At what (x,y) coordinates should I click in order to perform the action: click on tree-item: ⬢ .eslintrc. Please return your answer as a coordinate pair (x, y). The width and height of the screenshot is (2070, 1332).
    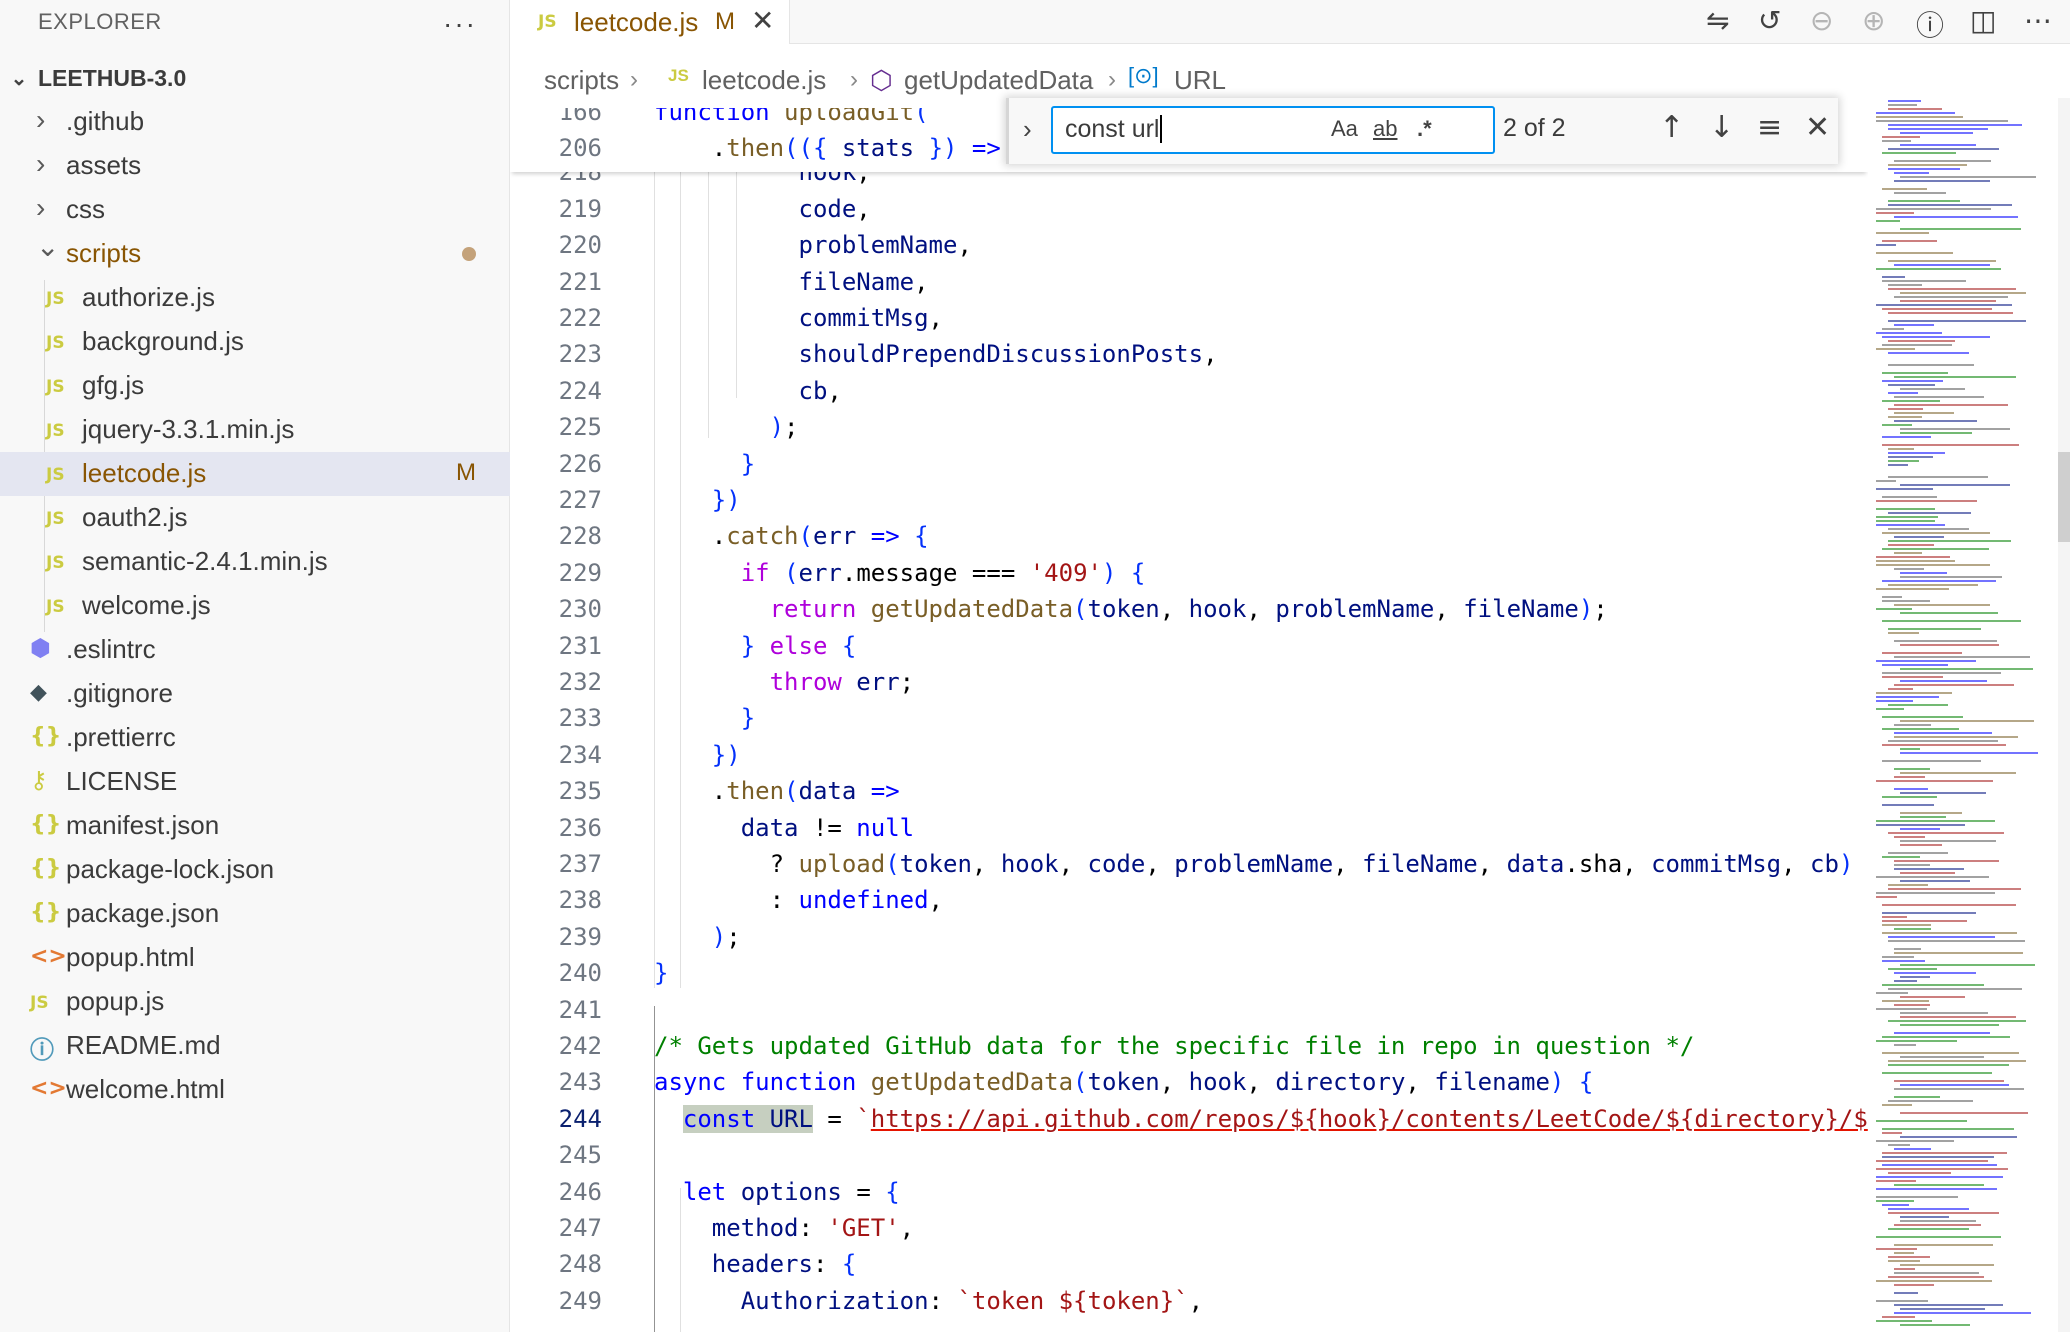
    Looking at the image, I should click on (255, 650).